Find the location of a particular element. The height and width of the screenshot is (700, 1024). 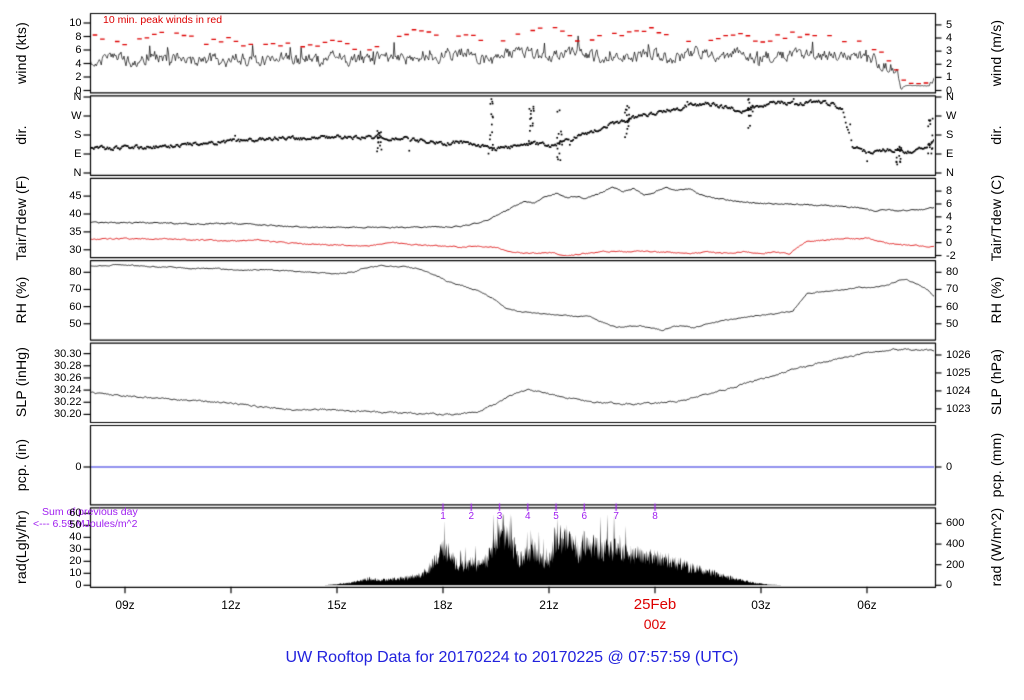

tick-label-left: 30.30 is located at coordinates (67, 353).